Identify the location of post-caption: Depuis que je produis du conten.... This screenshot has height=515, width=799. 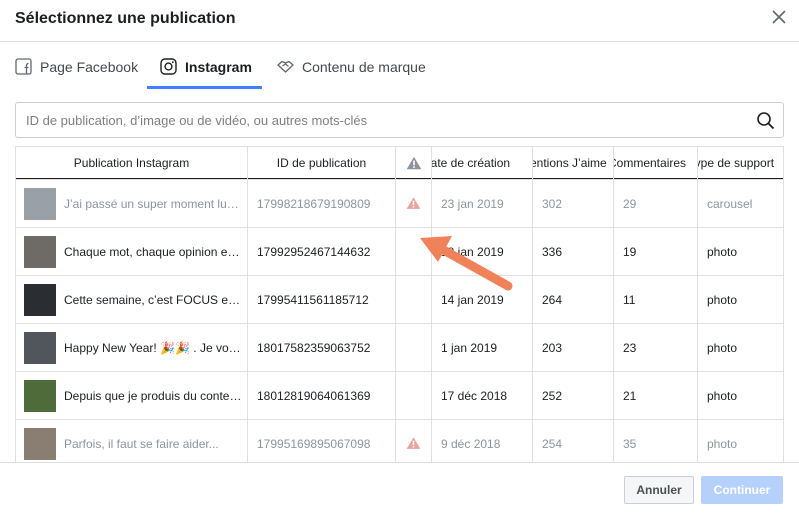
(153, 396).